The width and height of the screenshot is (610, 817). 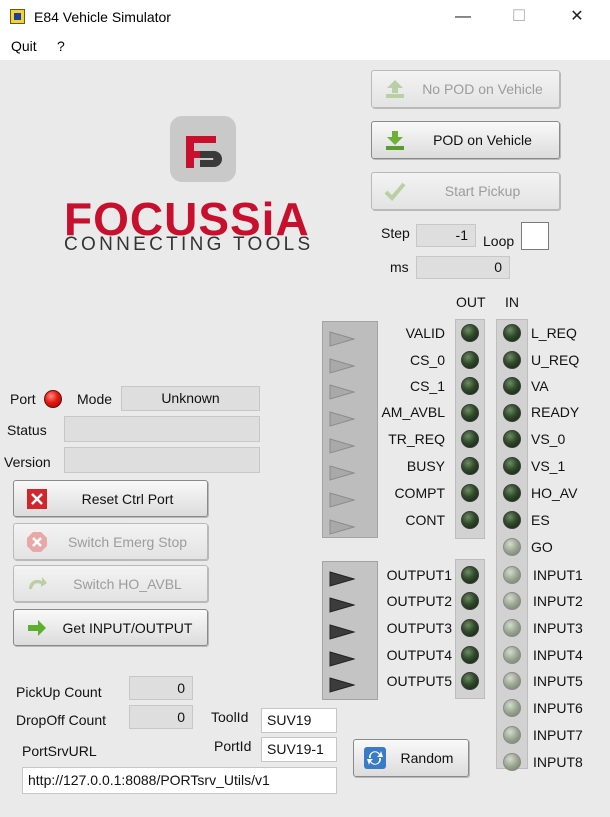 What do you see at coordinates (512, 547) in the screenshot?
I see `led-in-go` at bounding box center [512, 547].